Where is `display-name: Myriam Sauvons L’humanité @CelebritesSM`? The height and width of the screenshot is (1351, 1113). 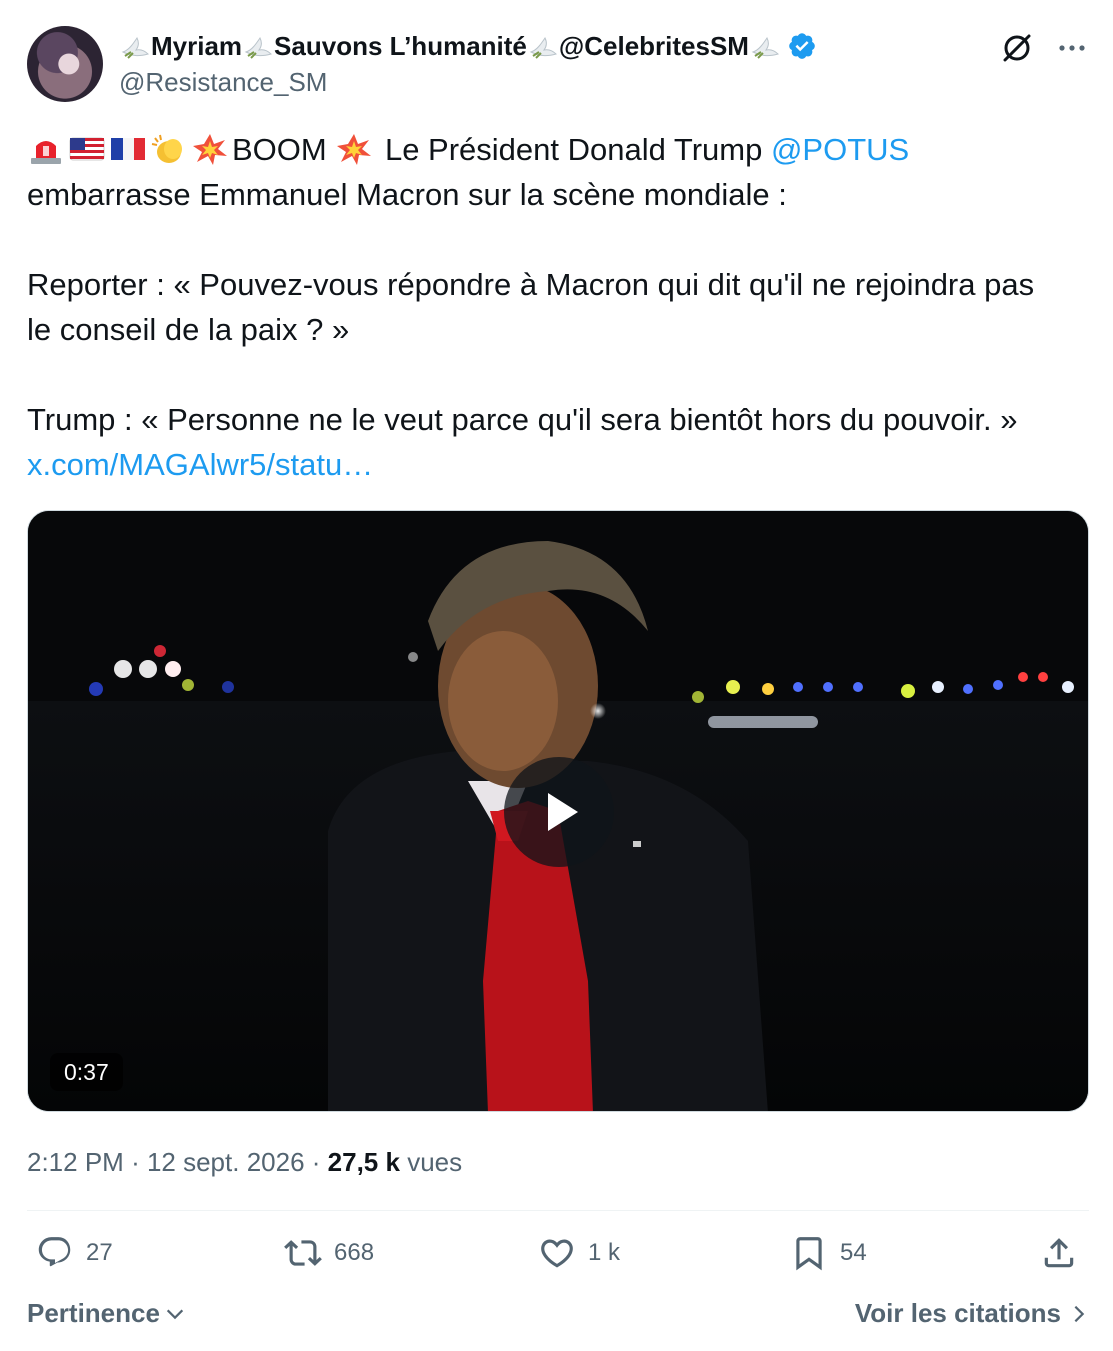 display-name: Myriam Sauvons L’humanité @CelebritesSM is located at coordinates (468, 46).